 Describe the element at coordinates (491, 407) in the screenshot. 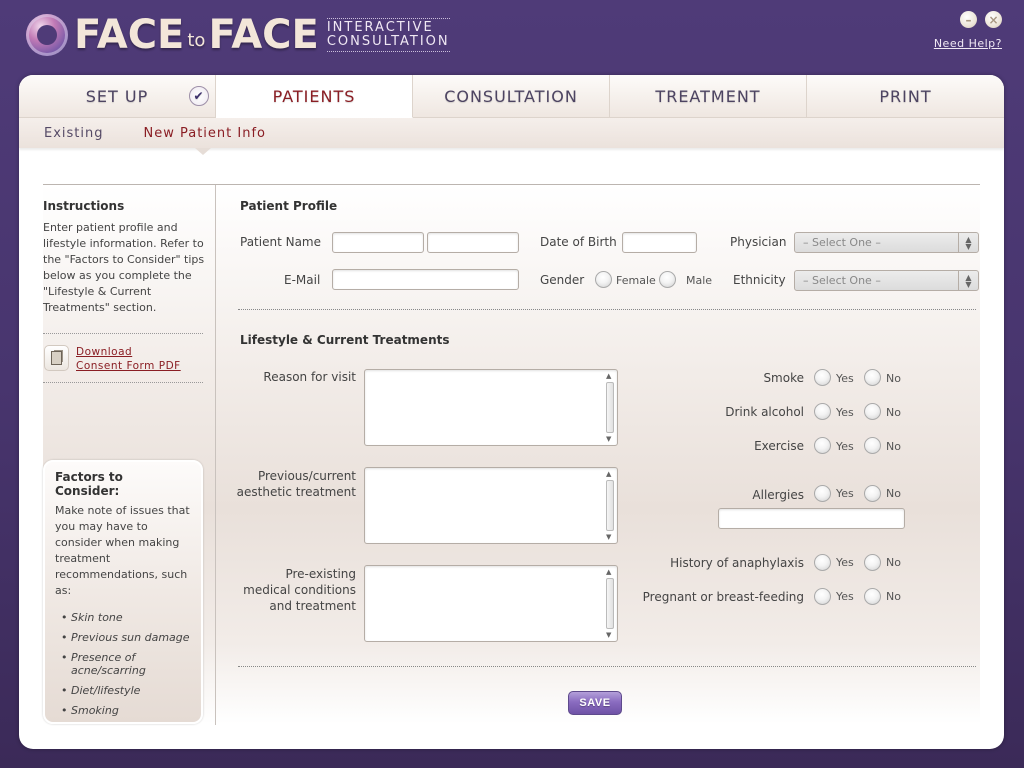

I see `reason-for-visit-textarea: ▲ ▼` at that location.